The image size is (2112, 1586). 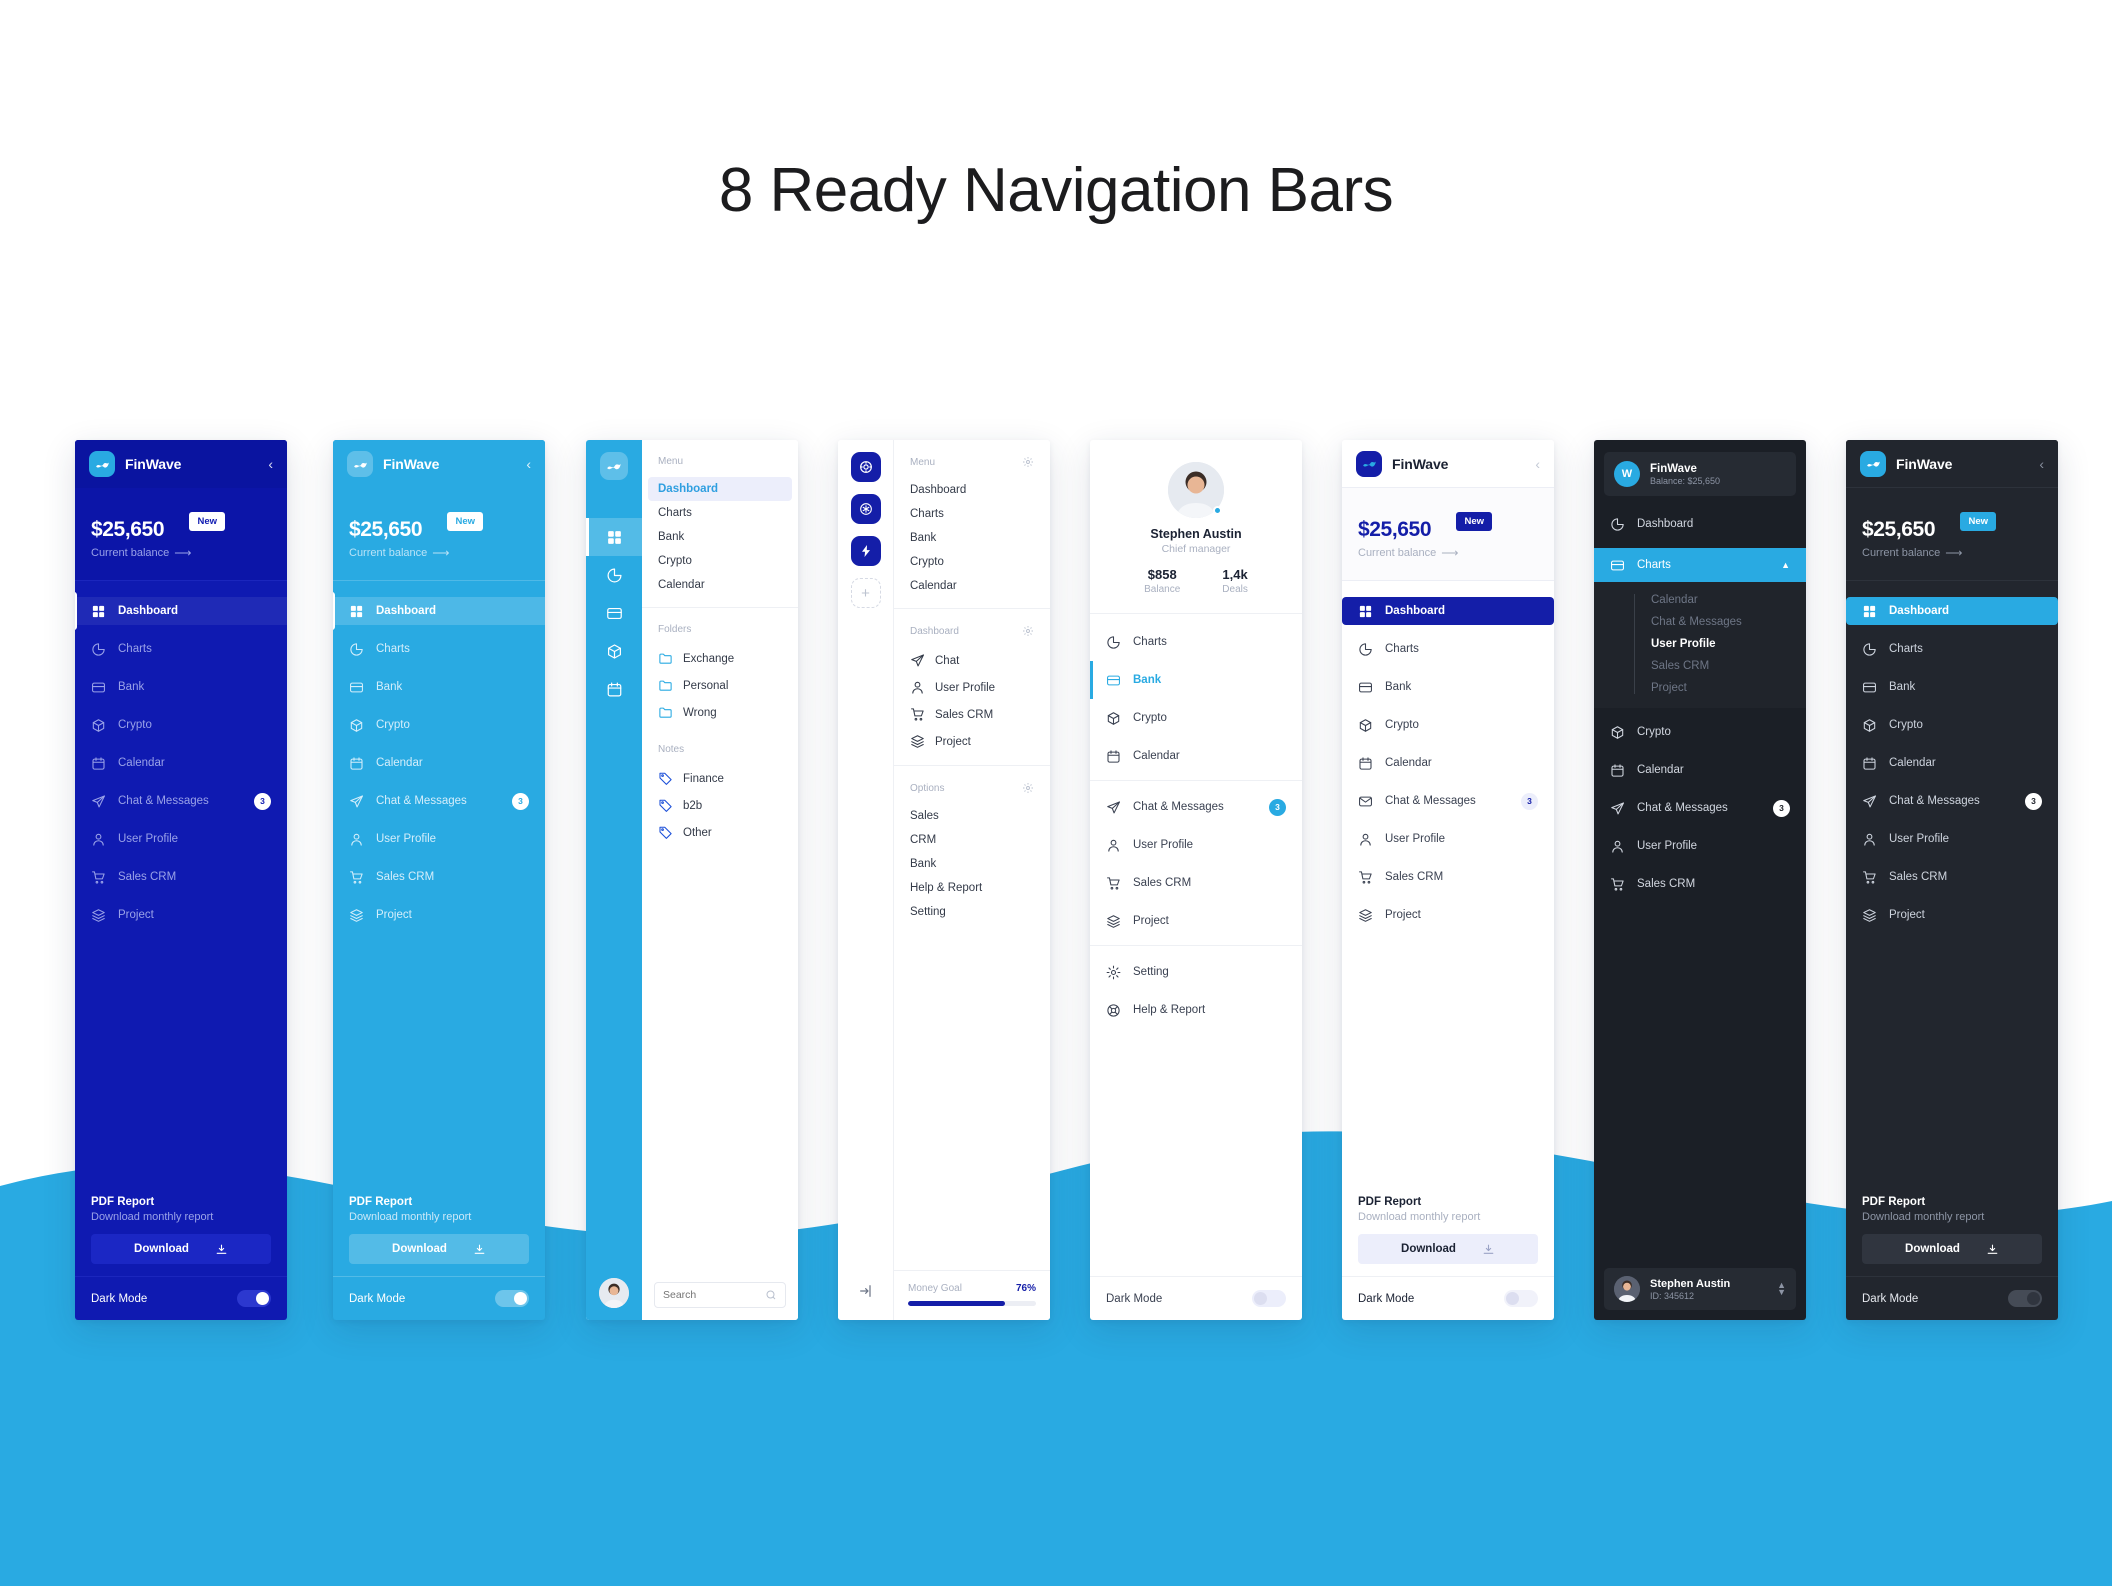 What do you see at coordinates (972, 714) in the screenshot?
I see `list-item: Sales CRM` at bounding box center [972, 714].